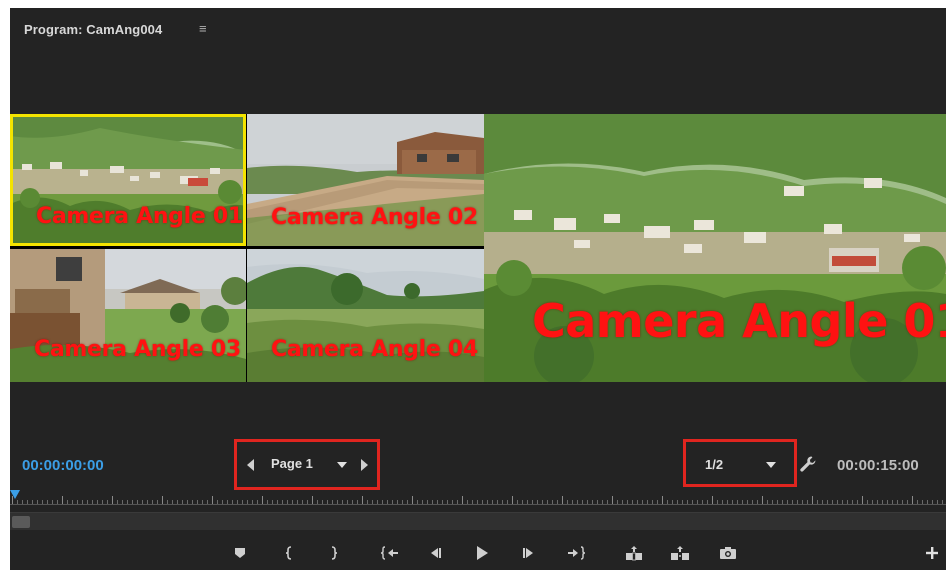 The width and height of the screenshot is (946, 570). What do you see at coordinates (576, 553) in the screenshot?
I see `go-to-out-icon` at bounding box center [576, 553].